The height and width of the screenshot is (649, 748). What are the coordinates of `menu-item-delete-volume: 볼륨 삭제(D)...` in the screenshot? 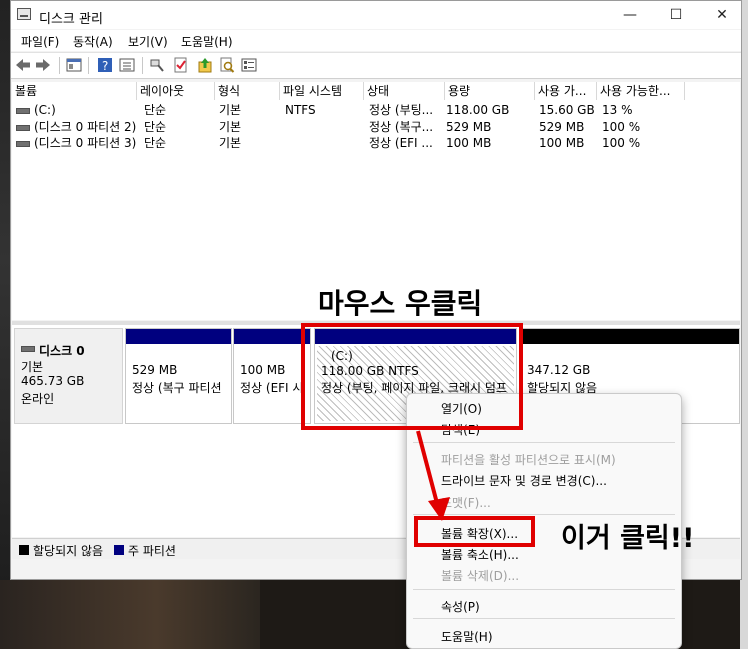 It's located at (480, 576).